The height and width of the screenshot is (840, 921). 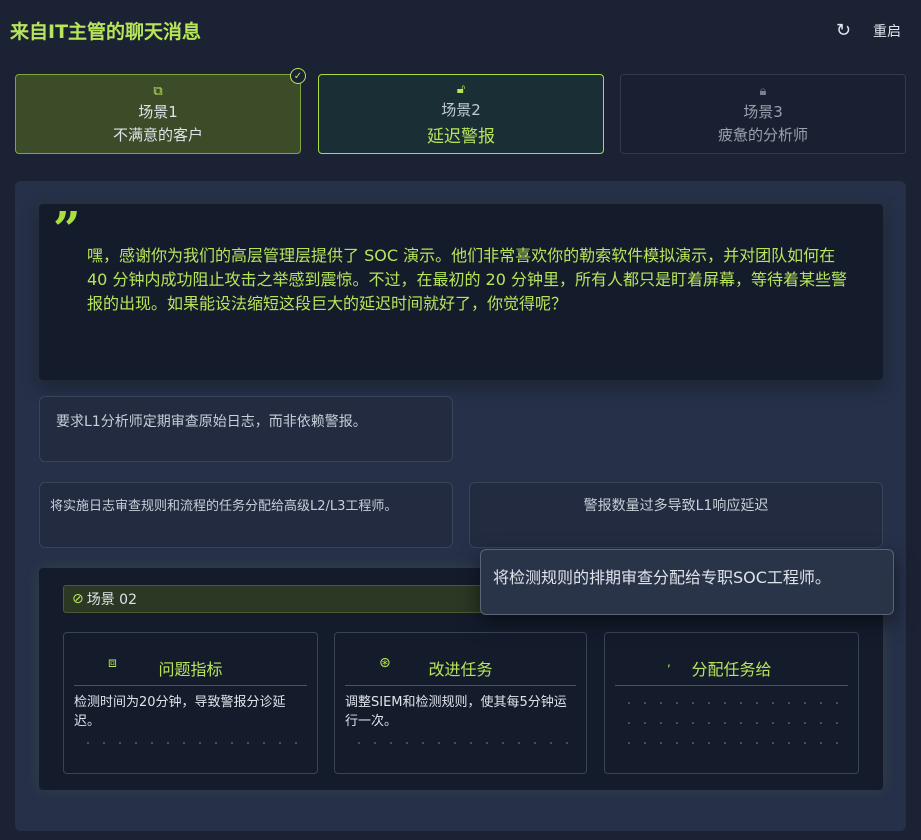 What do you see at coordinates (283, 599) in the screenshot?
I see `scene-label: ⊘ 场景 02` at bounding box center [283, 599].